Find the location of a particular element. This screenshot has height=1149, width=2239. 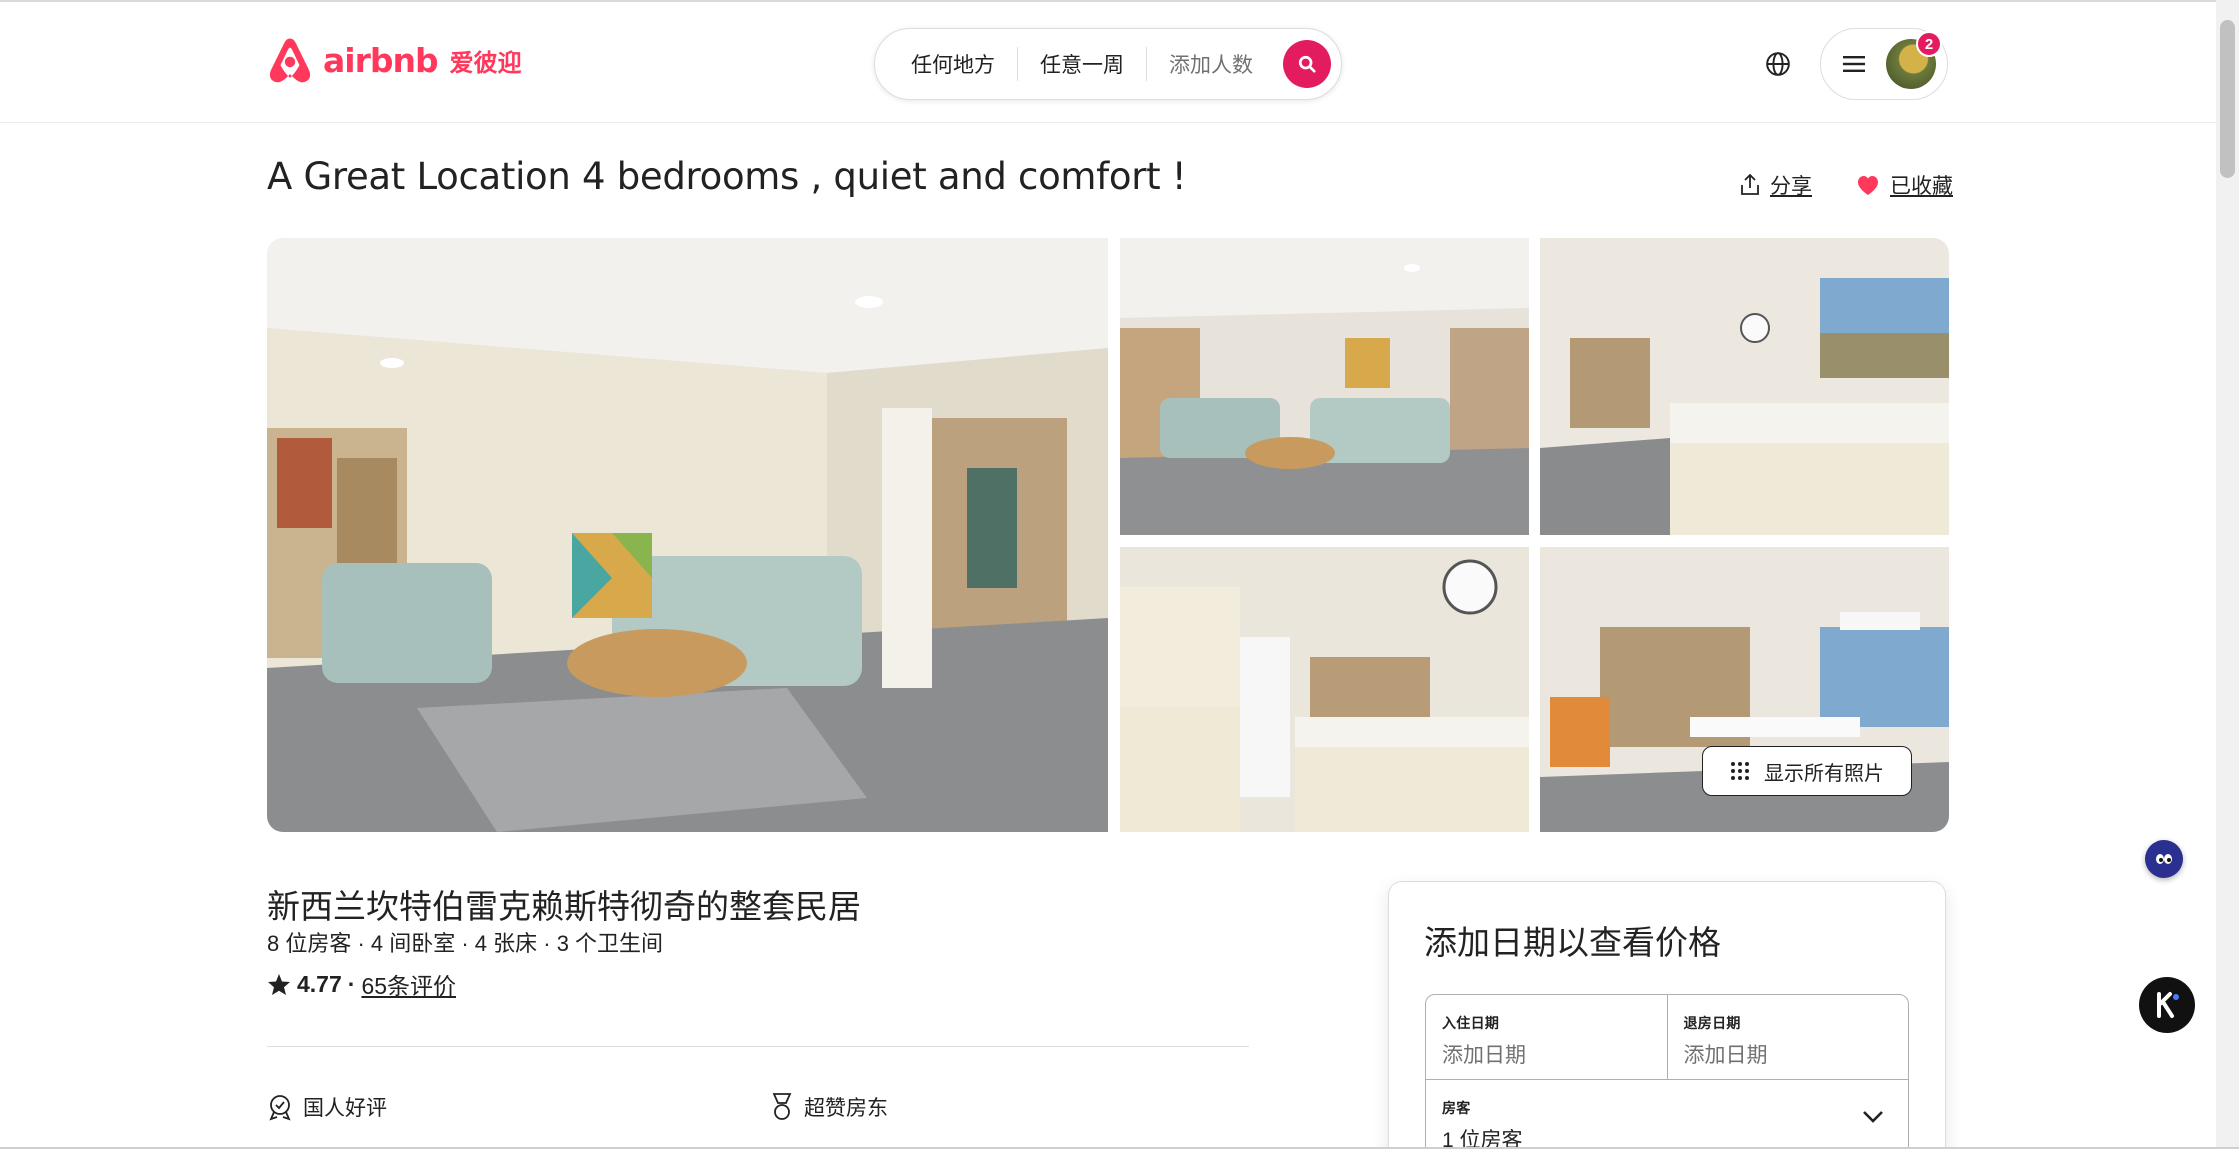

extension-k-button is located at coordinates (2167, 1005).